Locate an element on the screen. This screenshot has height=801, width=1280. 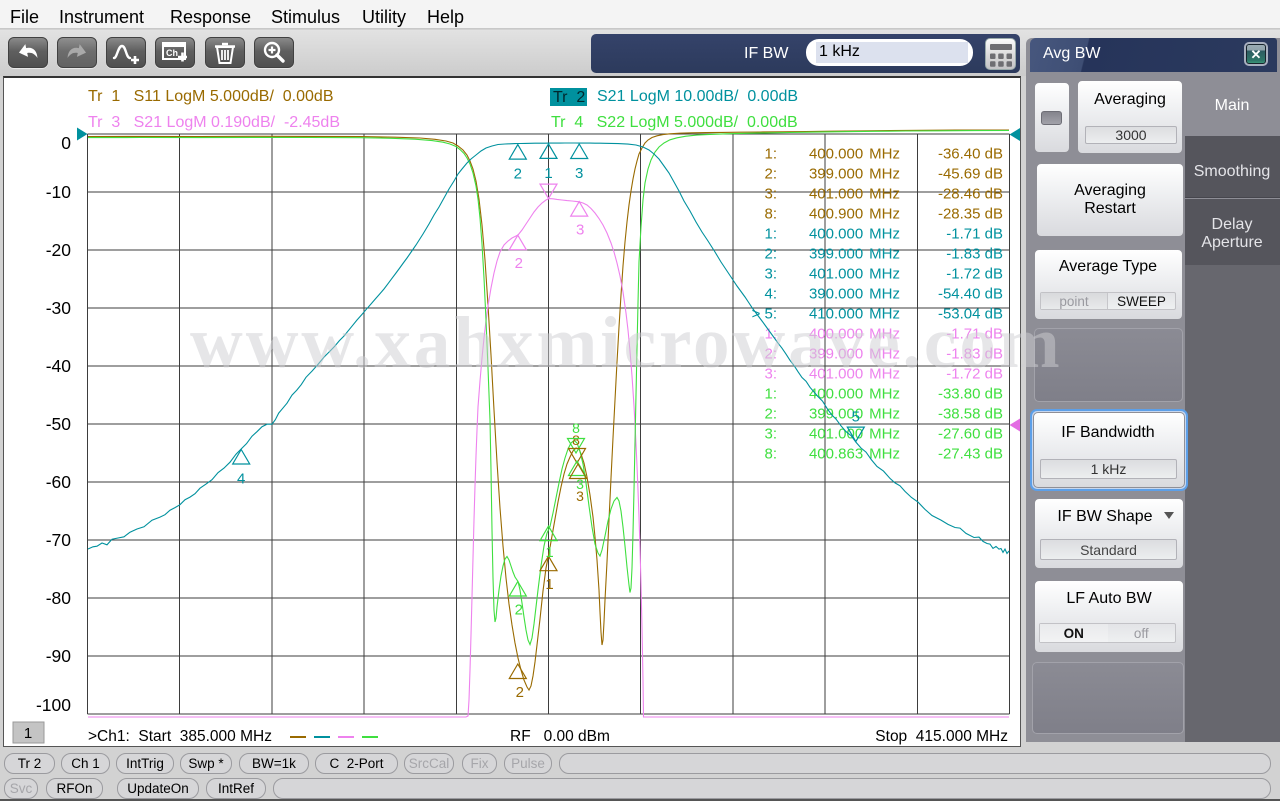
svg-text: 5 is located at coordinates (856, 417).